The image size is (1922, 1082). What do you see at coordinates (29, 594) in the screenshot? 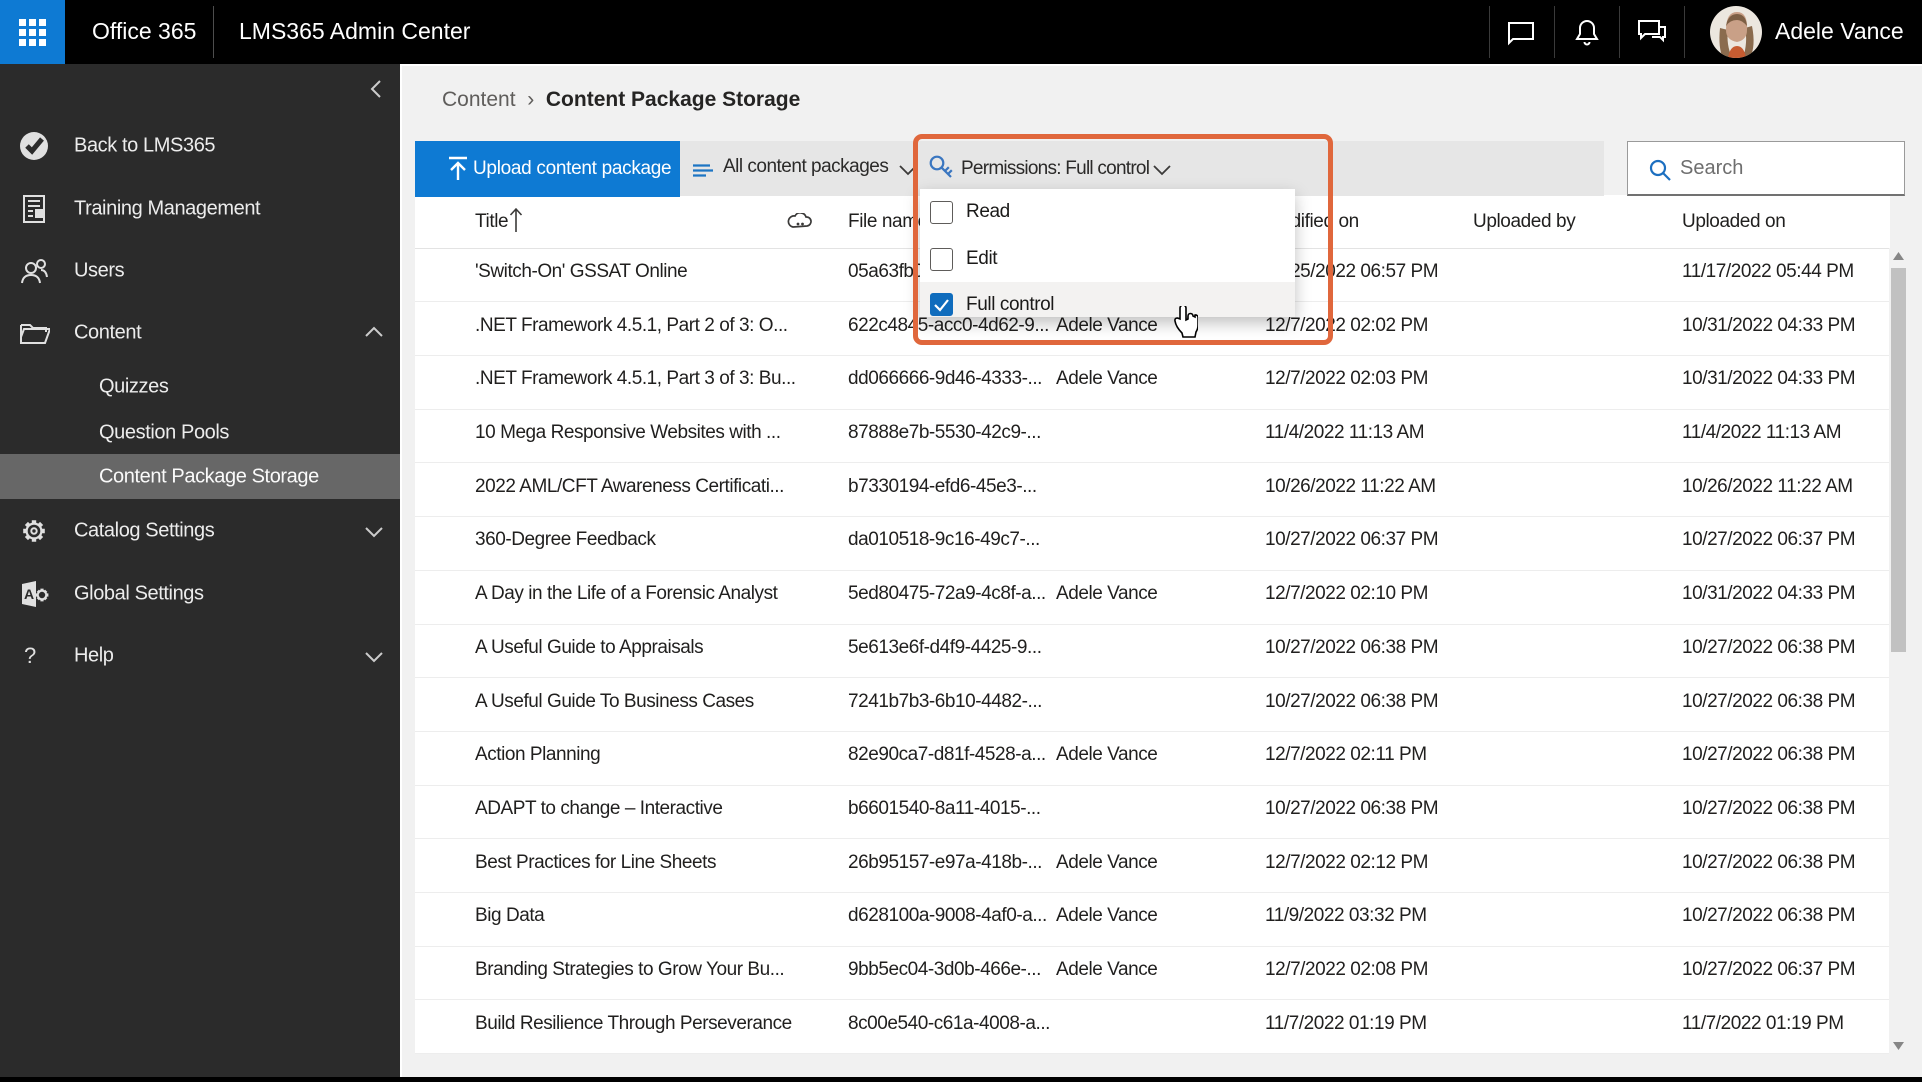
I see `svg-text: A` at bounding box center [29, 594].